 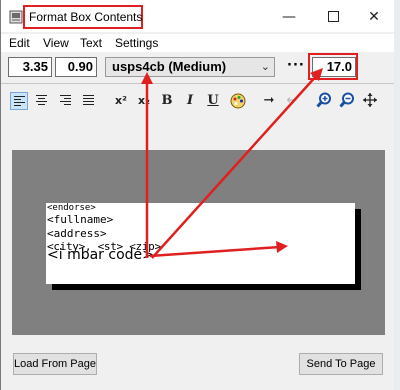 I want to click on color-palette-icon, so click(x=238, y=101).